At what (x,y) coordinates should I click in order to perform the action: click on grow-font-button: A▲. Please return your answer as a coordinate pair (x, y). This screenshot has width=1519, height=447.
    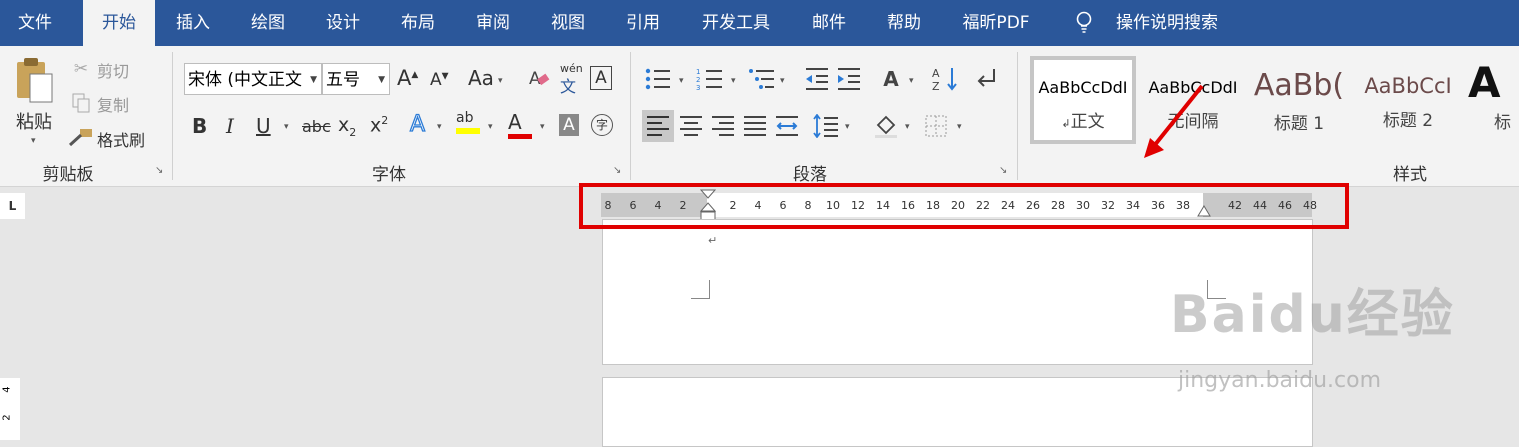
    Looking at the image, I should click on (407, 78).